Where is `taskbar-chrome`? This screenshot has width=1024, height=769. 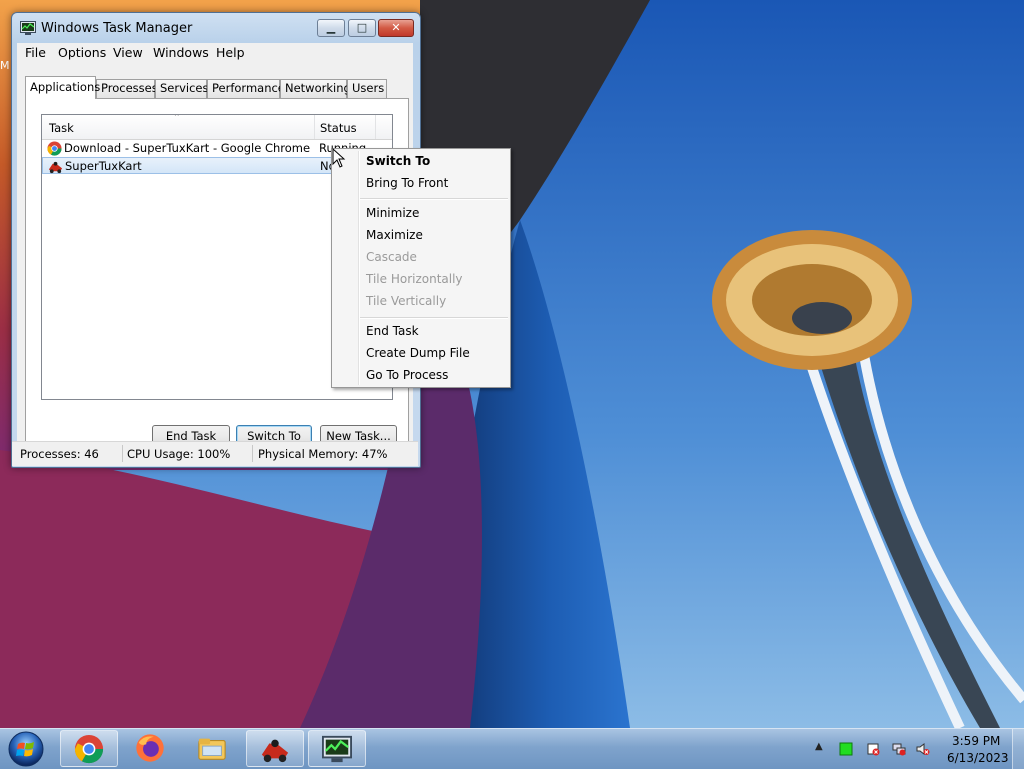 taskbar-chrome is located at coordinates (89, 748).